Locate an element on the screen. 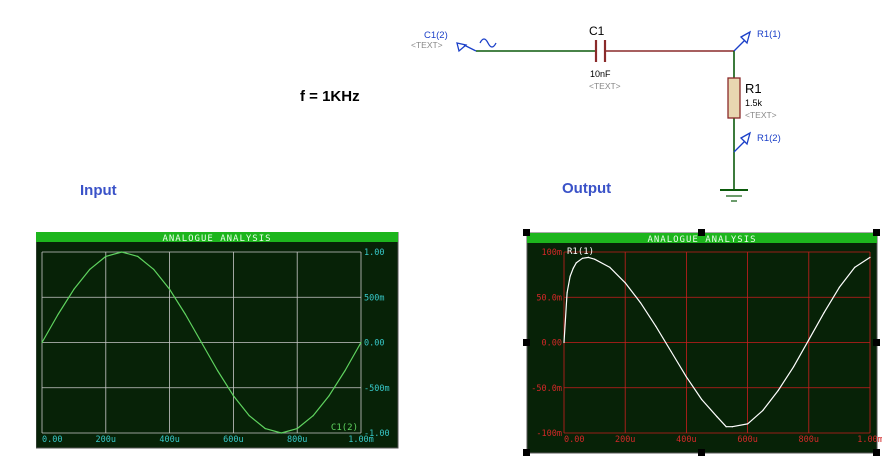 This screenshot has height=464, width=890. probe-top-label: R1(1) is located at coordinates (769, 34).